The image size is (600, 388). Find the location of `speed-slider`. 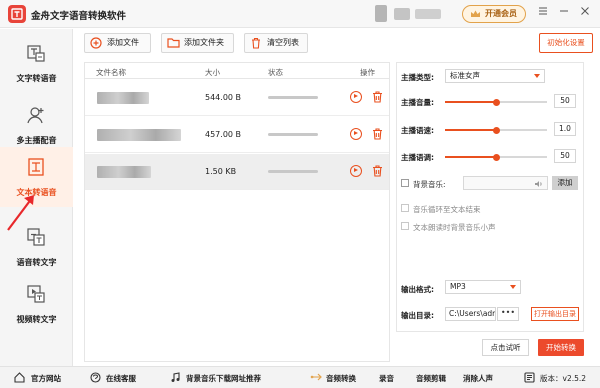

speed-slider is located at coordinates (496, 130).